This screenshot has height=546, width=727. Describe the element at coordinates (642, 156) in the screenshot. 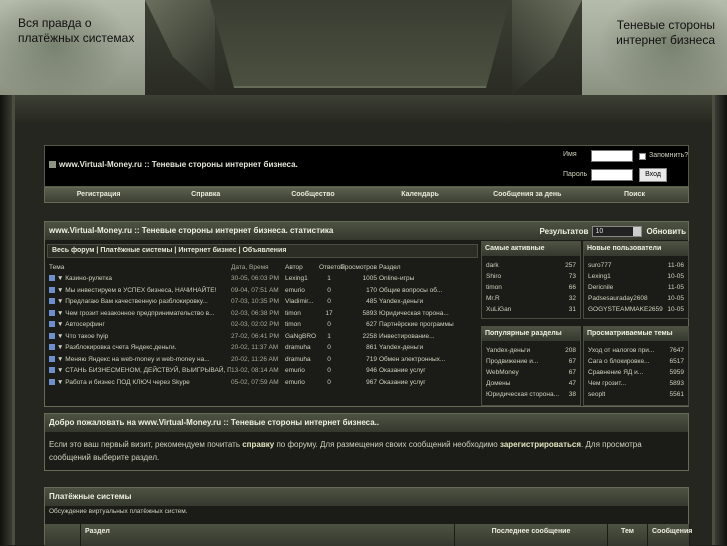

I see `remember-checkbox` at that location.